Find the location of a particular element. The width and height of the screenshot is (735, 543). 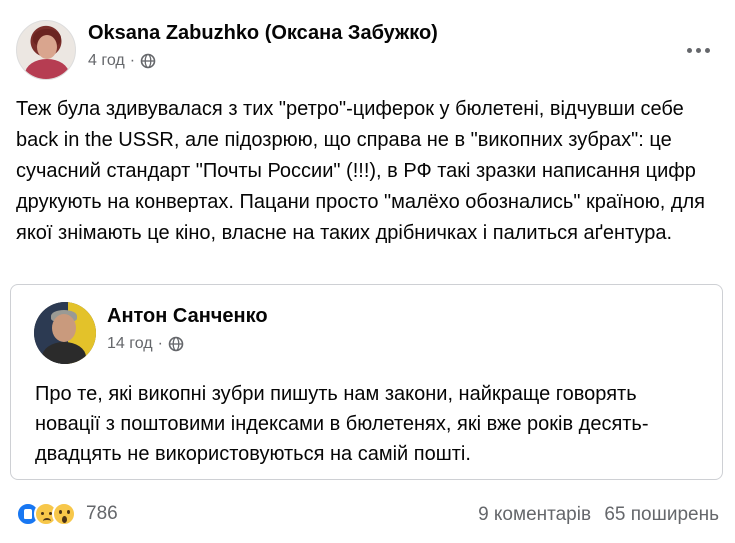

reactions-summary: 786 is located at coordinates (67, 514).